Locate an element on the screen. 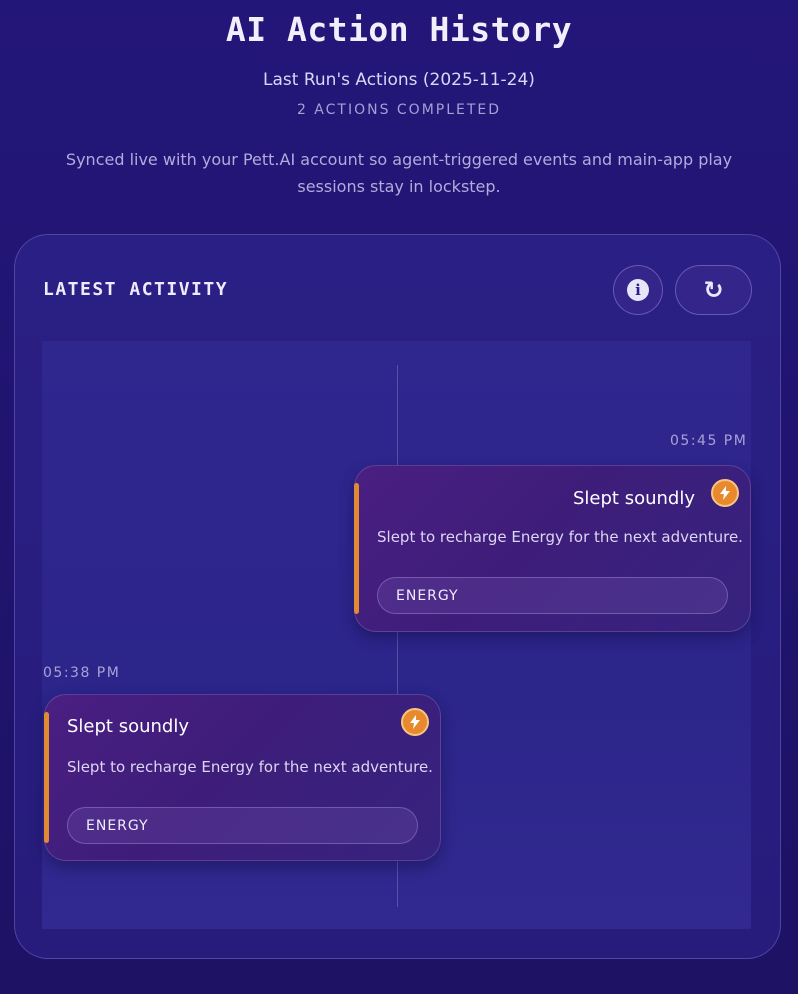  activity-time: 05:45 PM is located at coordinates (709, 441).